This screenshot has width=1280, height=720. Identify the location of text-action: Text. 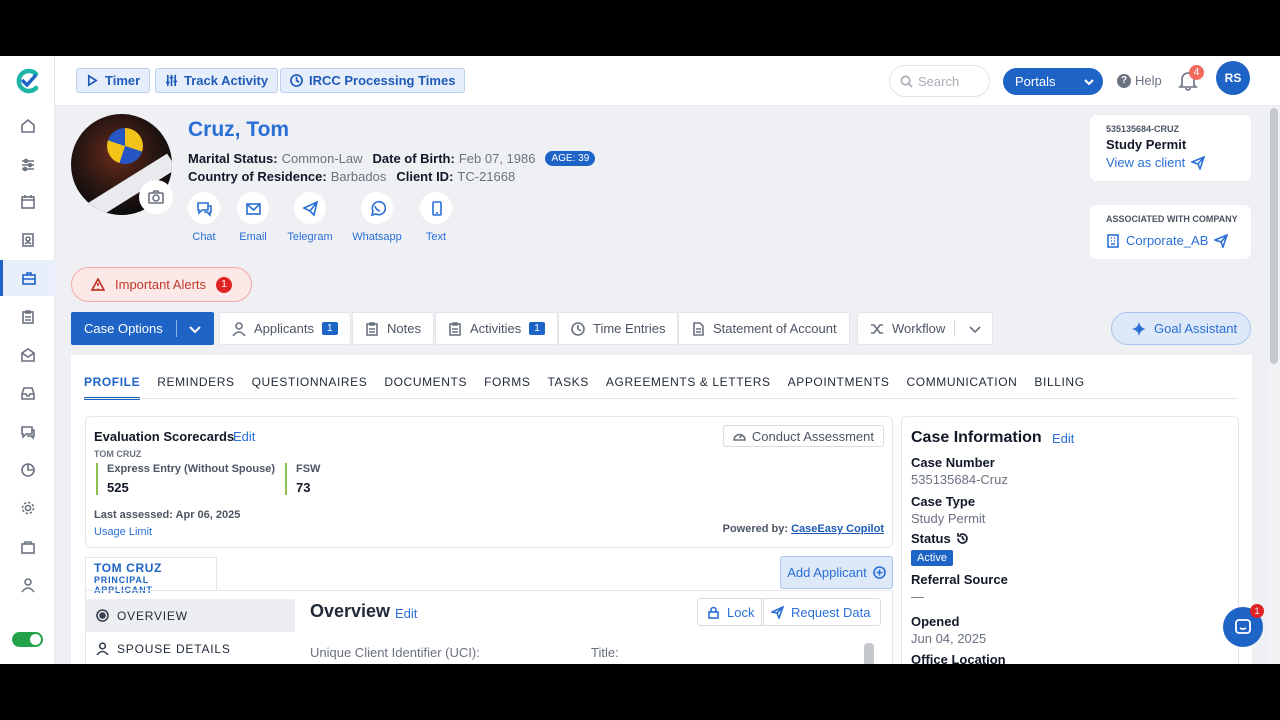
(436, 217).